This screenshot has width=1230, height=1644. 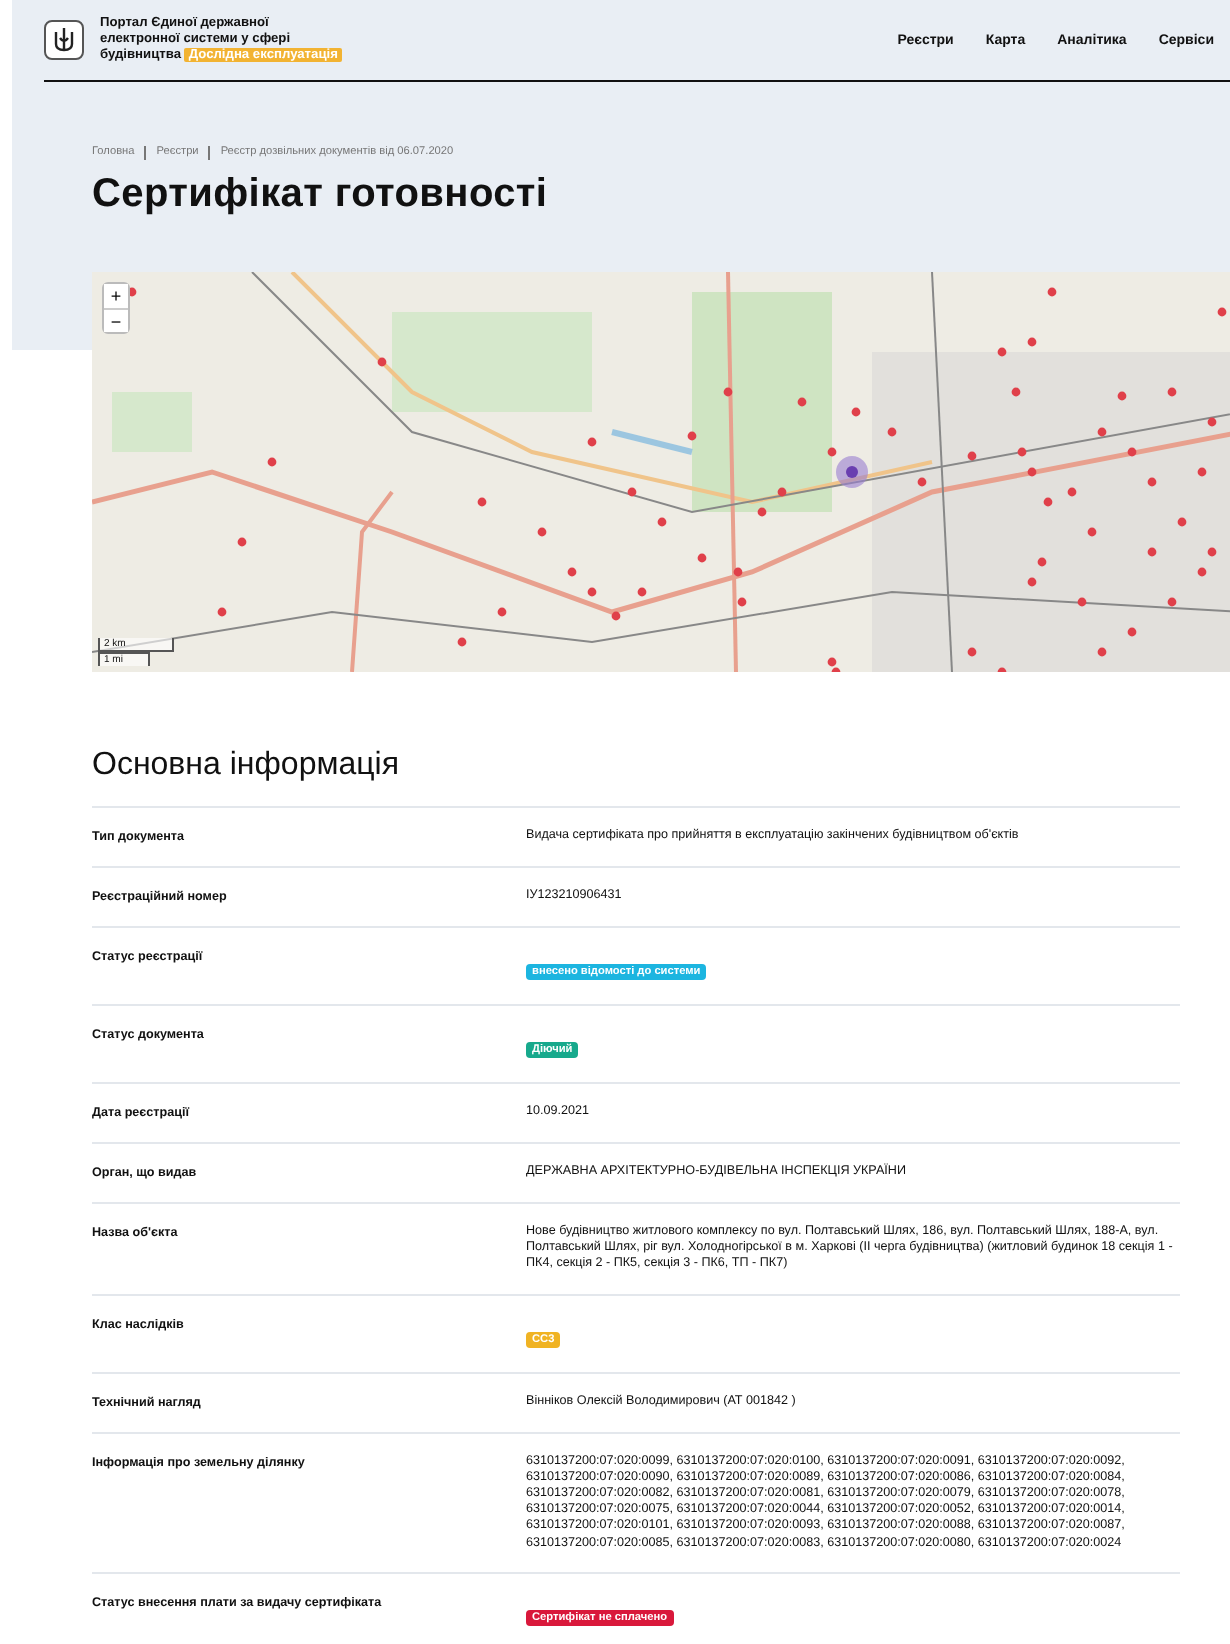 I want to click on page-title: Сертифікат готовності, so click(x=321, y=195).